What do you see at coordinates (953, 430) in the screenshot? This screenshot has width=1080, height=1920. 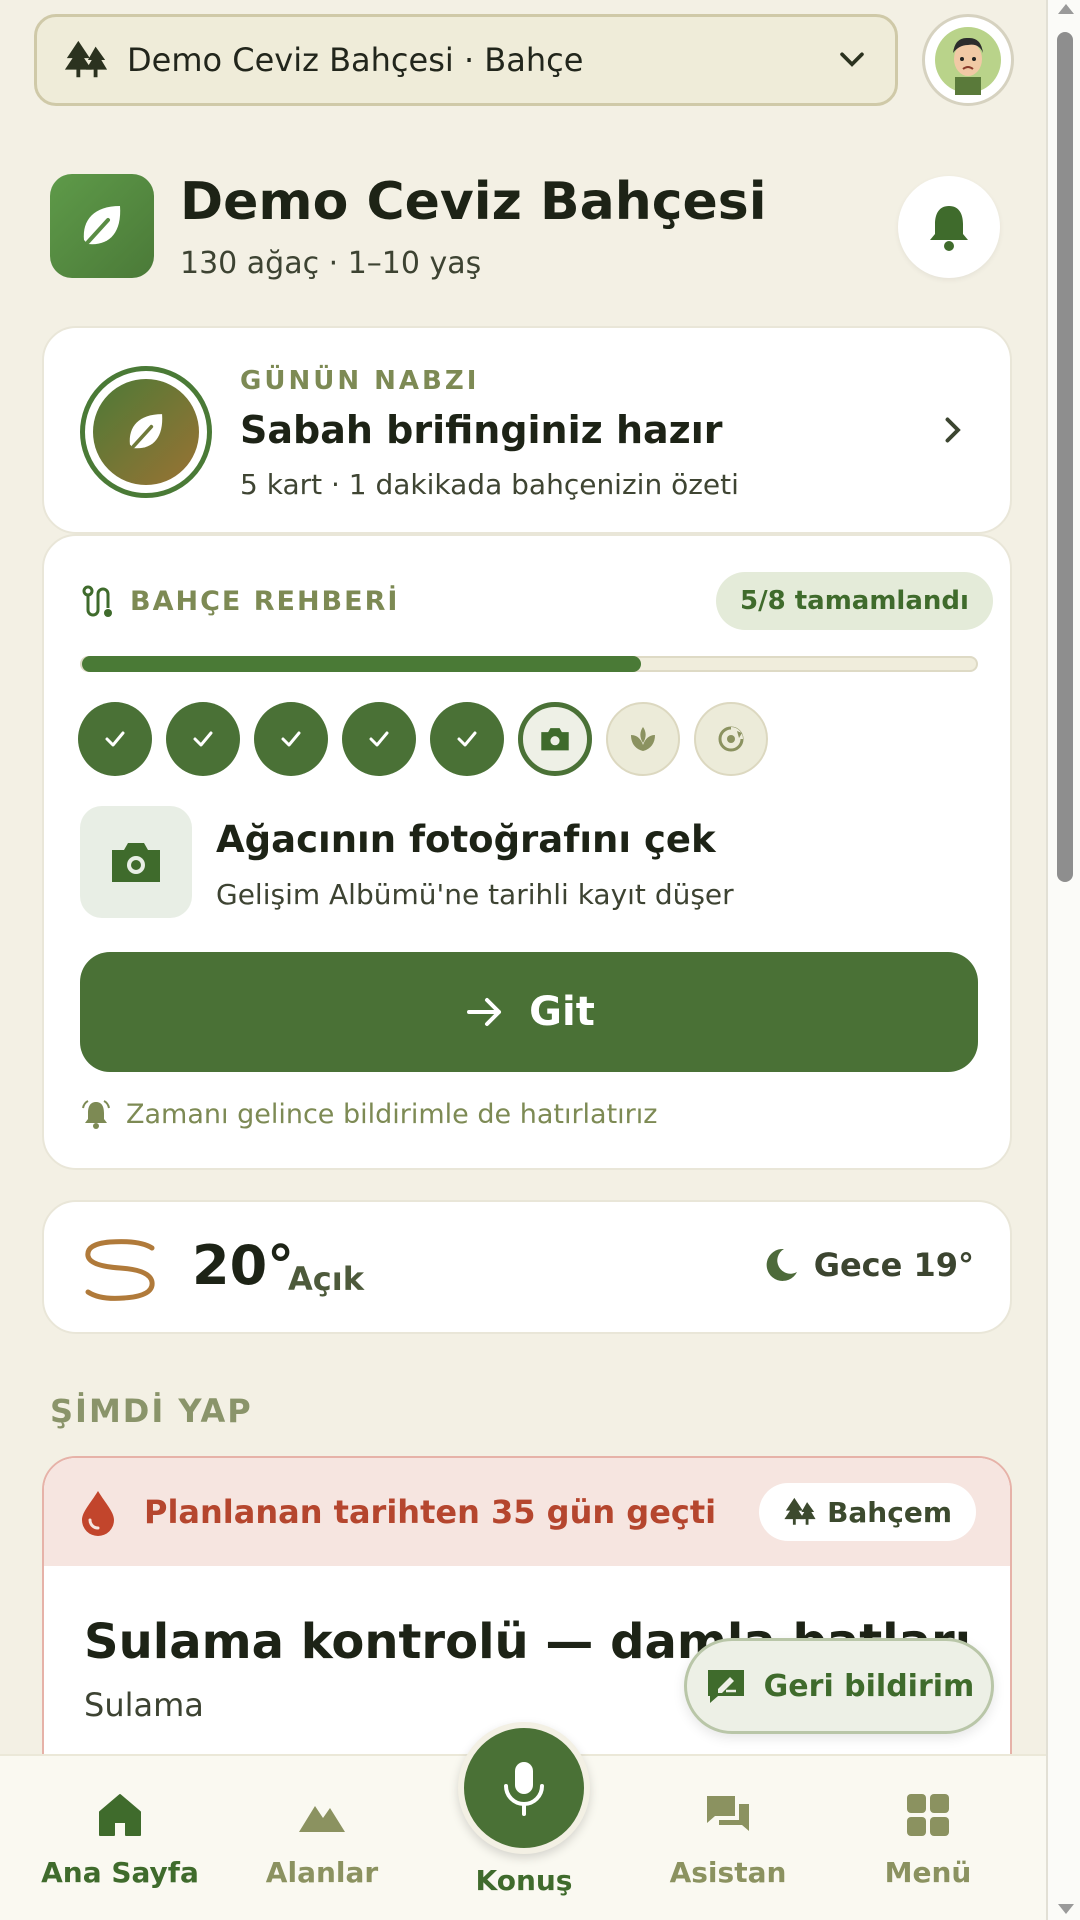 I see `chevron-right-icon` at bounding box center [953, 430].